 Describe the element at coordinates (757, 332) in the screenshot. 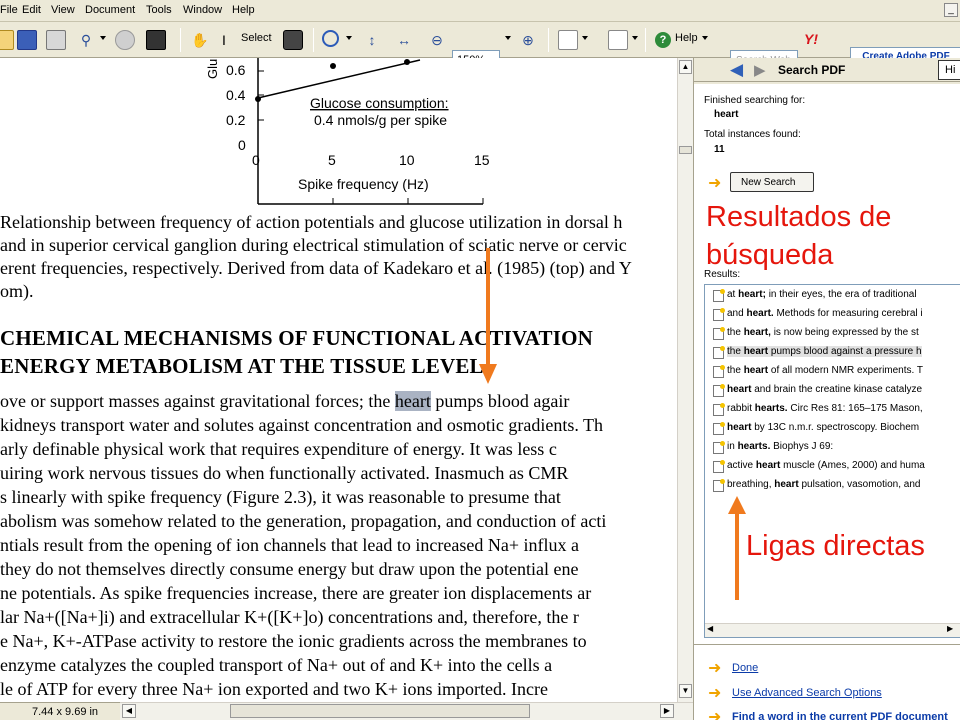

I see `result-match: heart,` at that location.